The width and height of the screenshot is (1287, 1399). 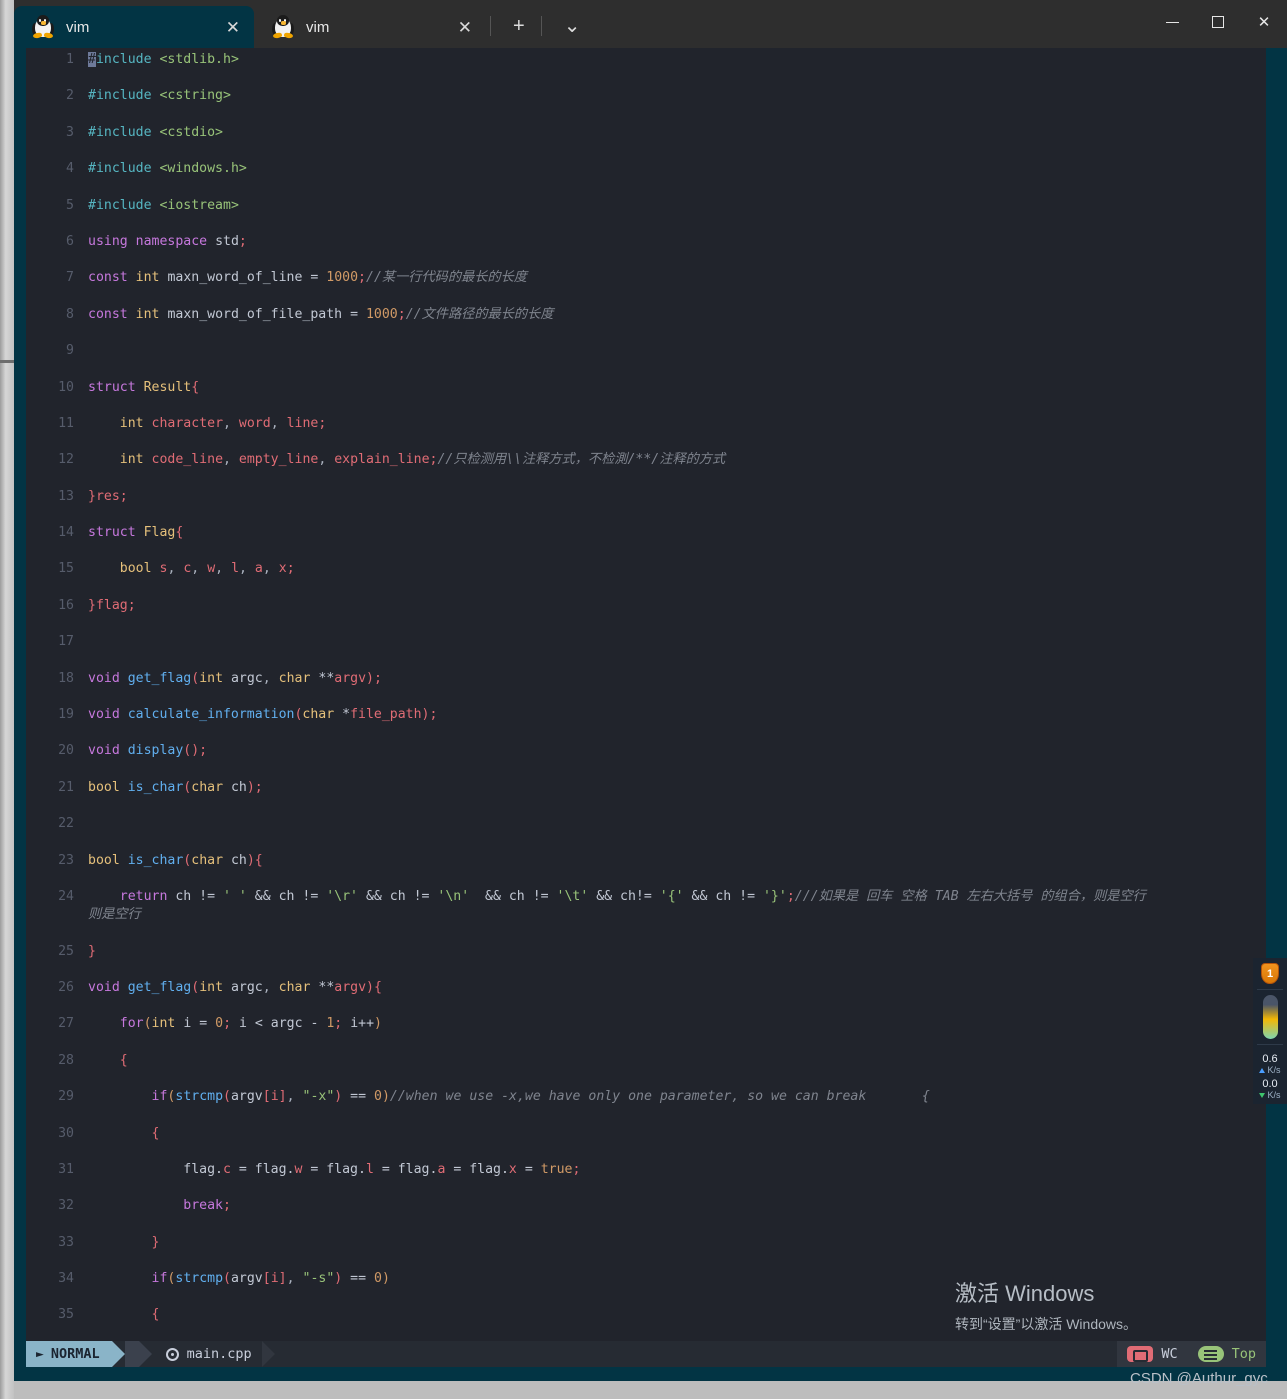 I want to click on code-line: 3 #include <cstdio>, so click(x=646, y=133).